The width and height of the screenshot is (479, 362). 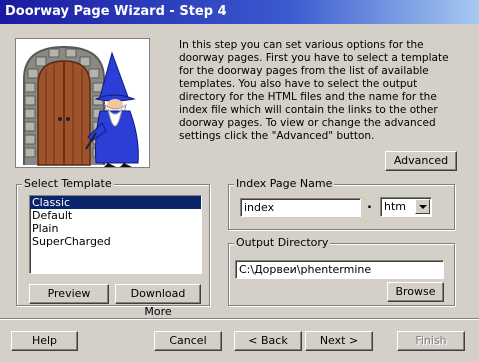 What do you see at coordinates (415, 292) in the screenshot?
I see `browse-button: Browse` at bounding box center [415, 292].